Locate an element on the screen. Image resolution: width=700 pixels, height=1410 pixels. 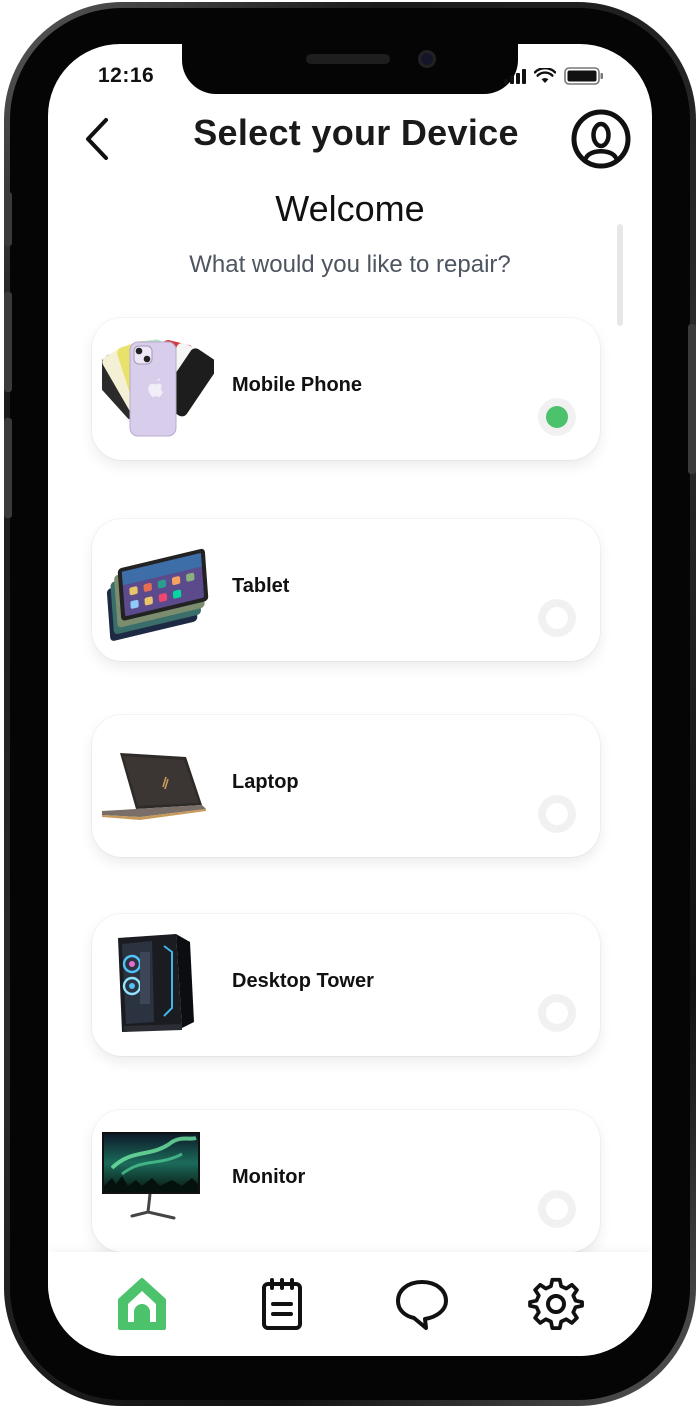
device-card-laptop: Laptop is located at coordinates (346, 786).